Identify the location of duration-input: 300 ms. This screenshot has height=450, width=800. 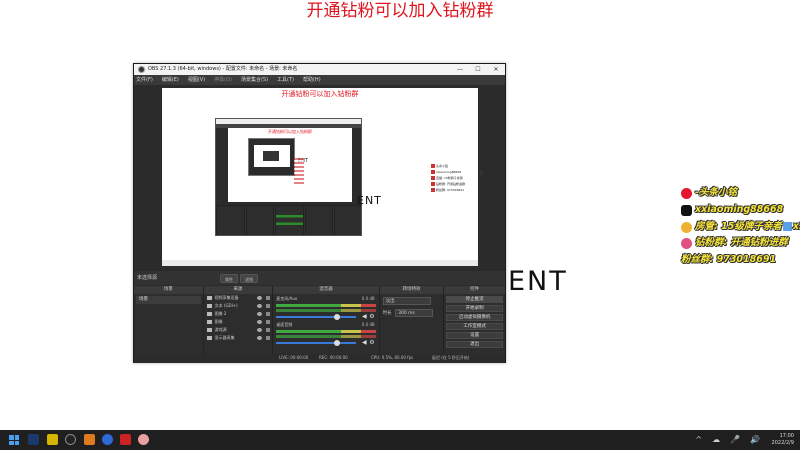
(414, 313).